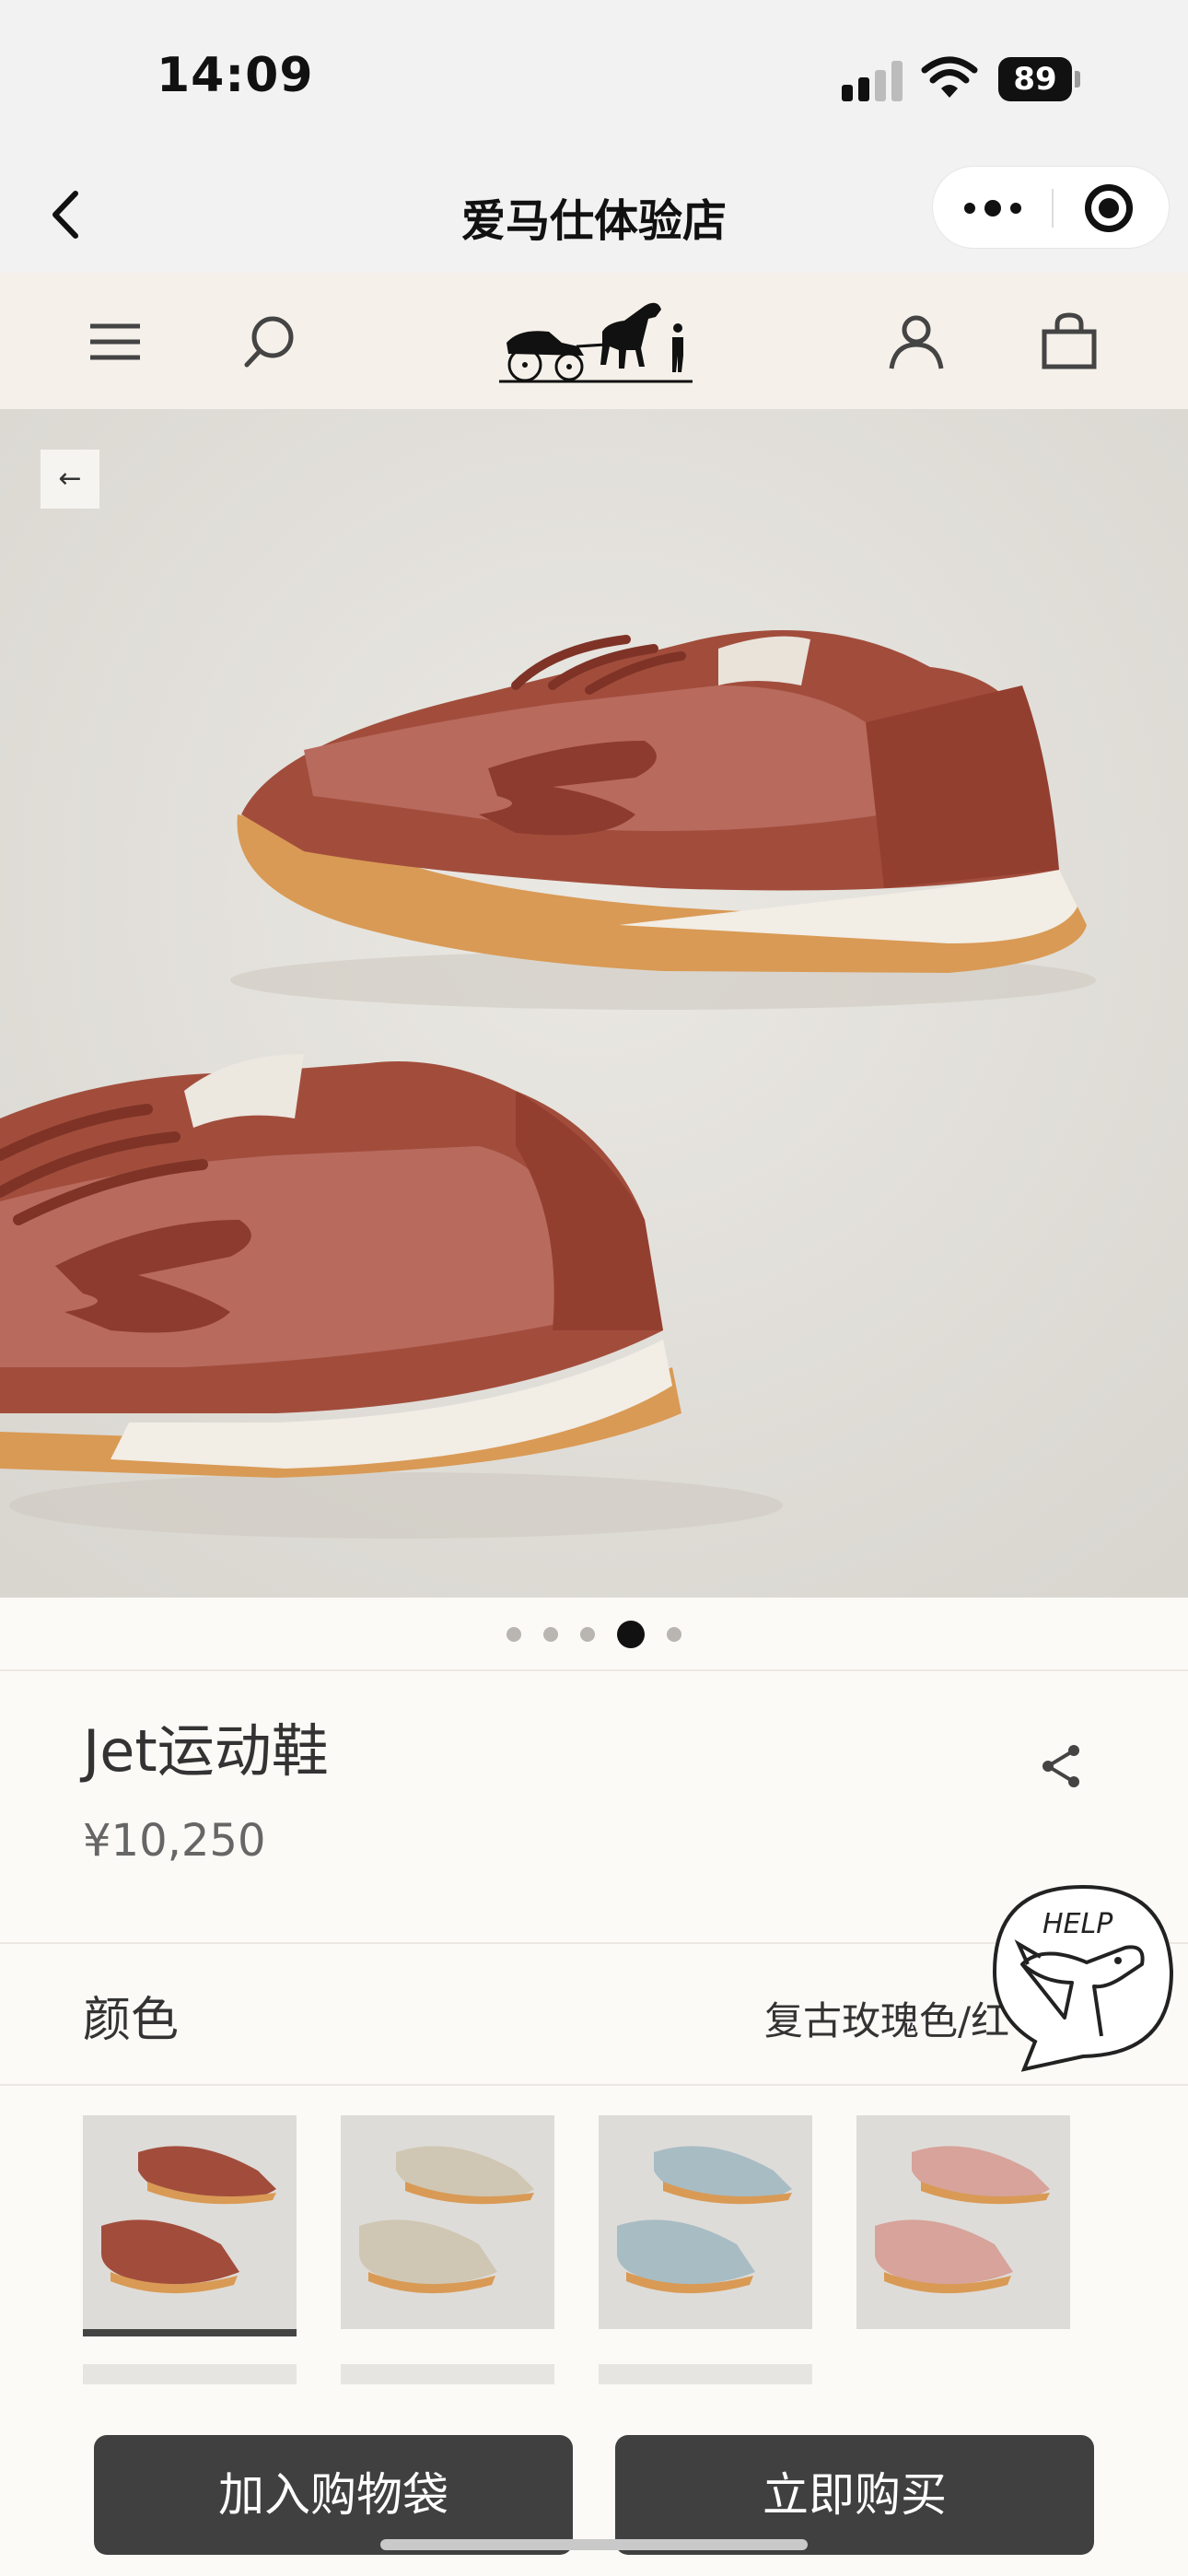 This screenshot has width=1188, height=2576. I want to click on battery-level: 89, so click(1035, 79).